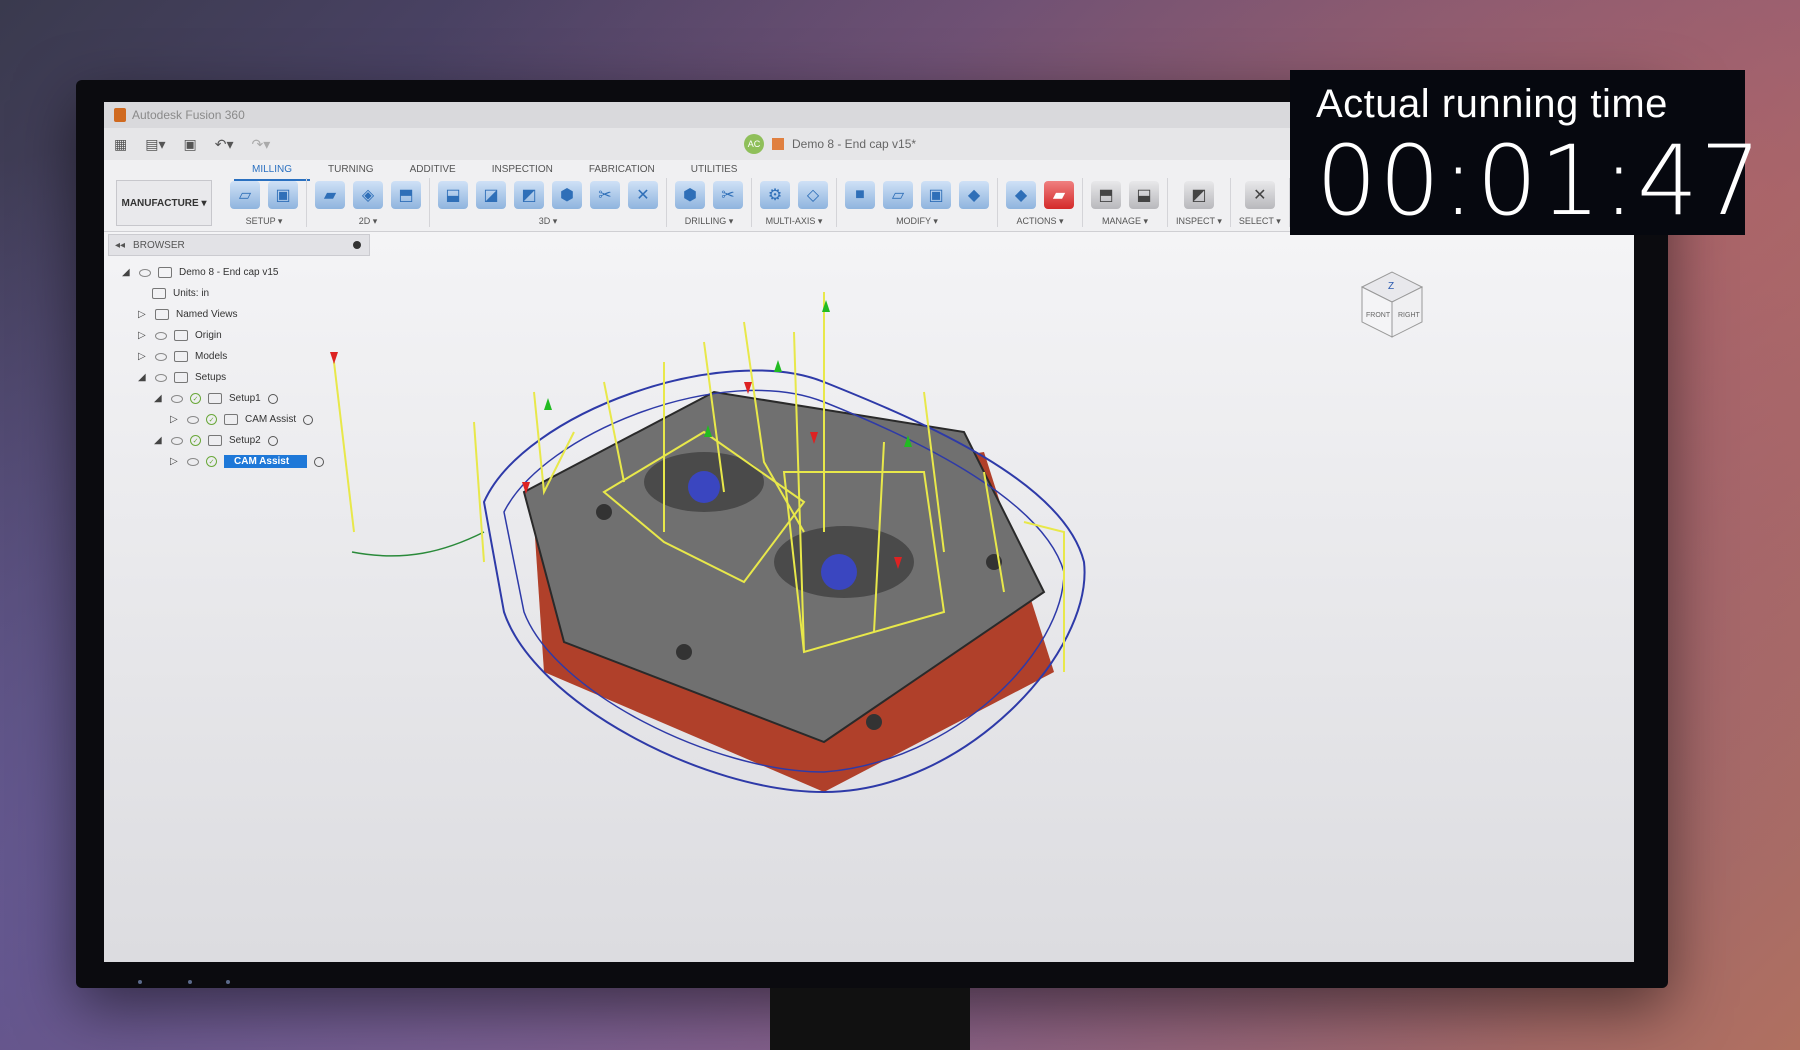 The image size is (1800, 1050). Describe the element at coordinates (223, 314) in the screenshot. I see `tree-row-named-views: ▷ Named Views` at that location.